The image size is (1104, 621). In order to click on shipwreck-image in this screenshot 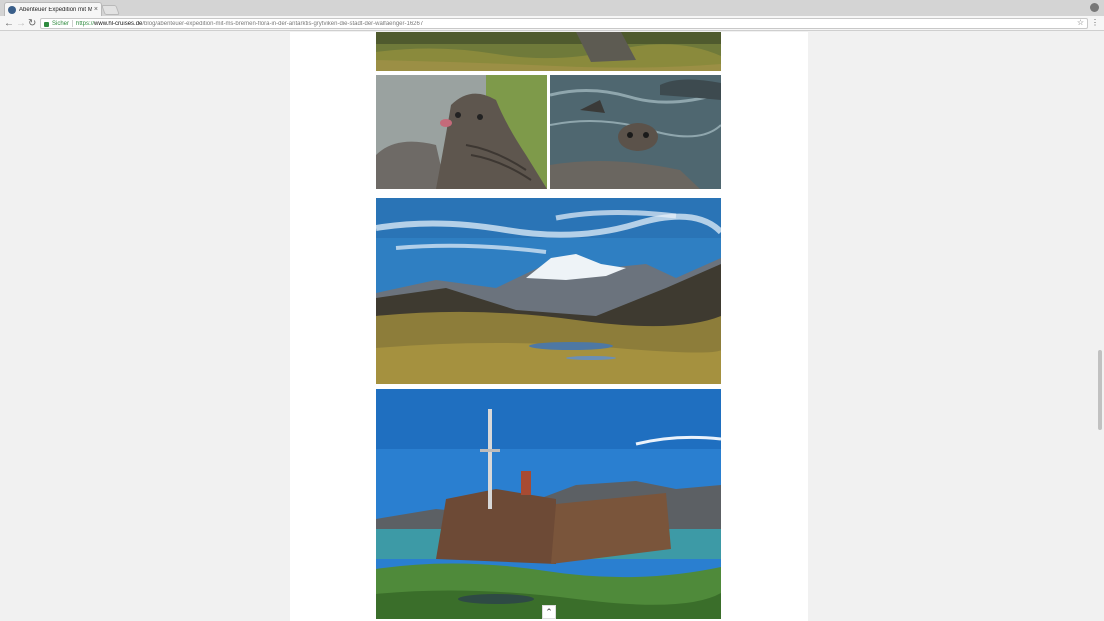, I will do `click(548, 504)`.